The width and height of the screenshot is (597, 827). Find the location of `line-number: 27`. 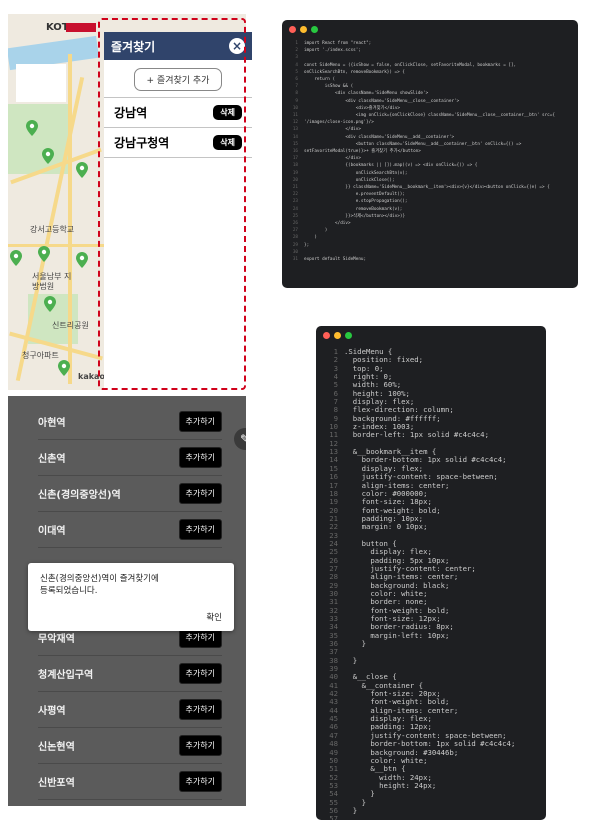

line-number: 27 is located at coordinates (295, 231).